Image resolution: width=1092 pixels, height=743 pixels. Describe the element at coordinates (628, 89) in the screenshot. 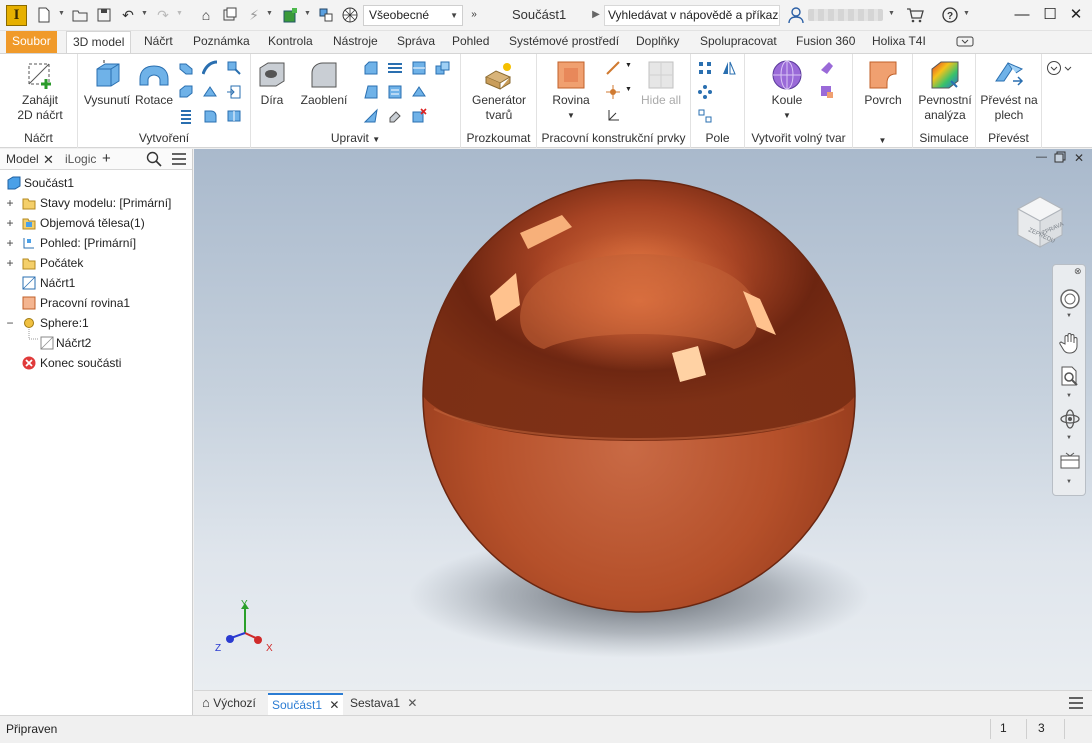

I see `point-caret-icon: ▼` at that location.